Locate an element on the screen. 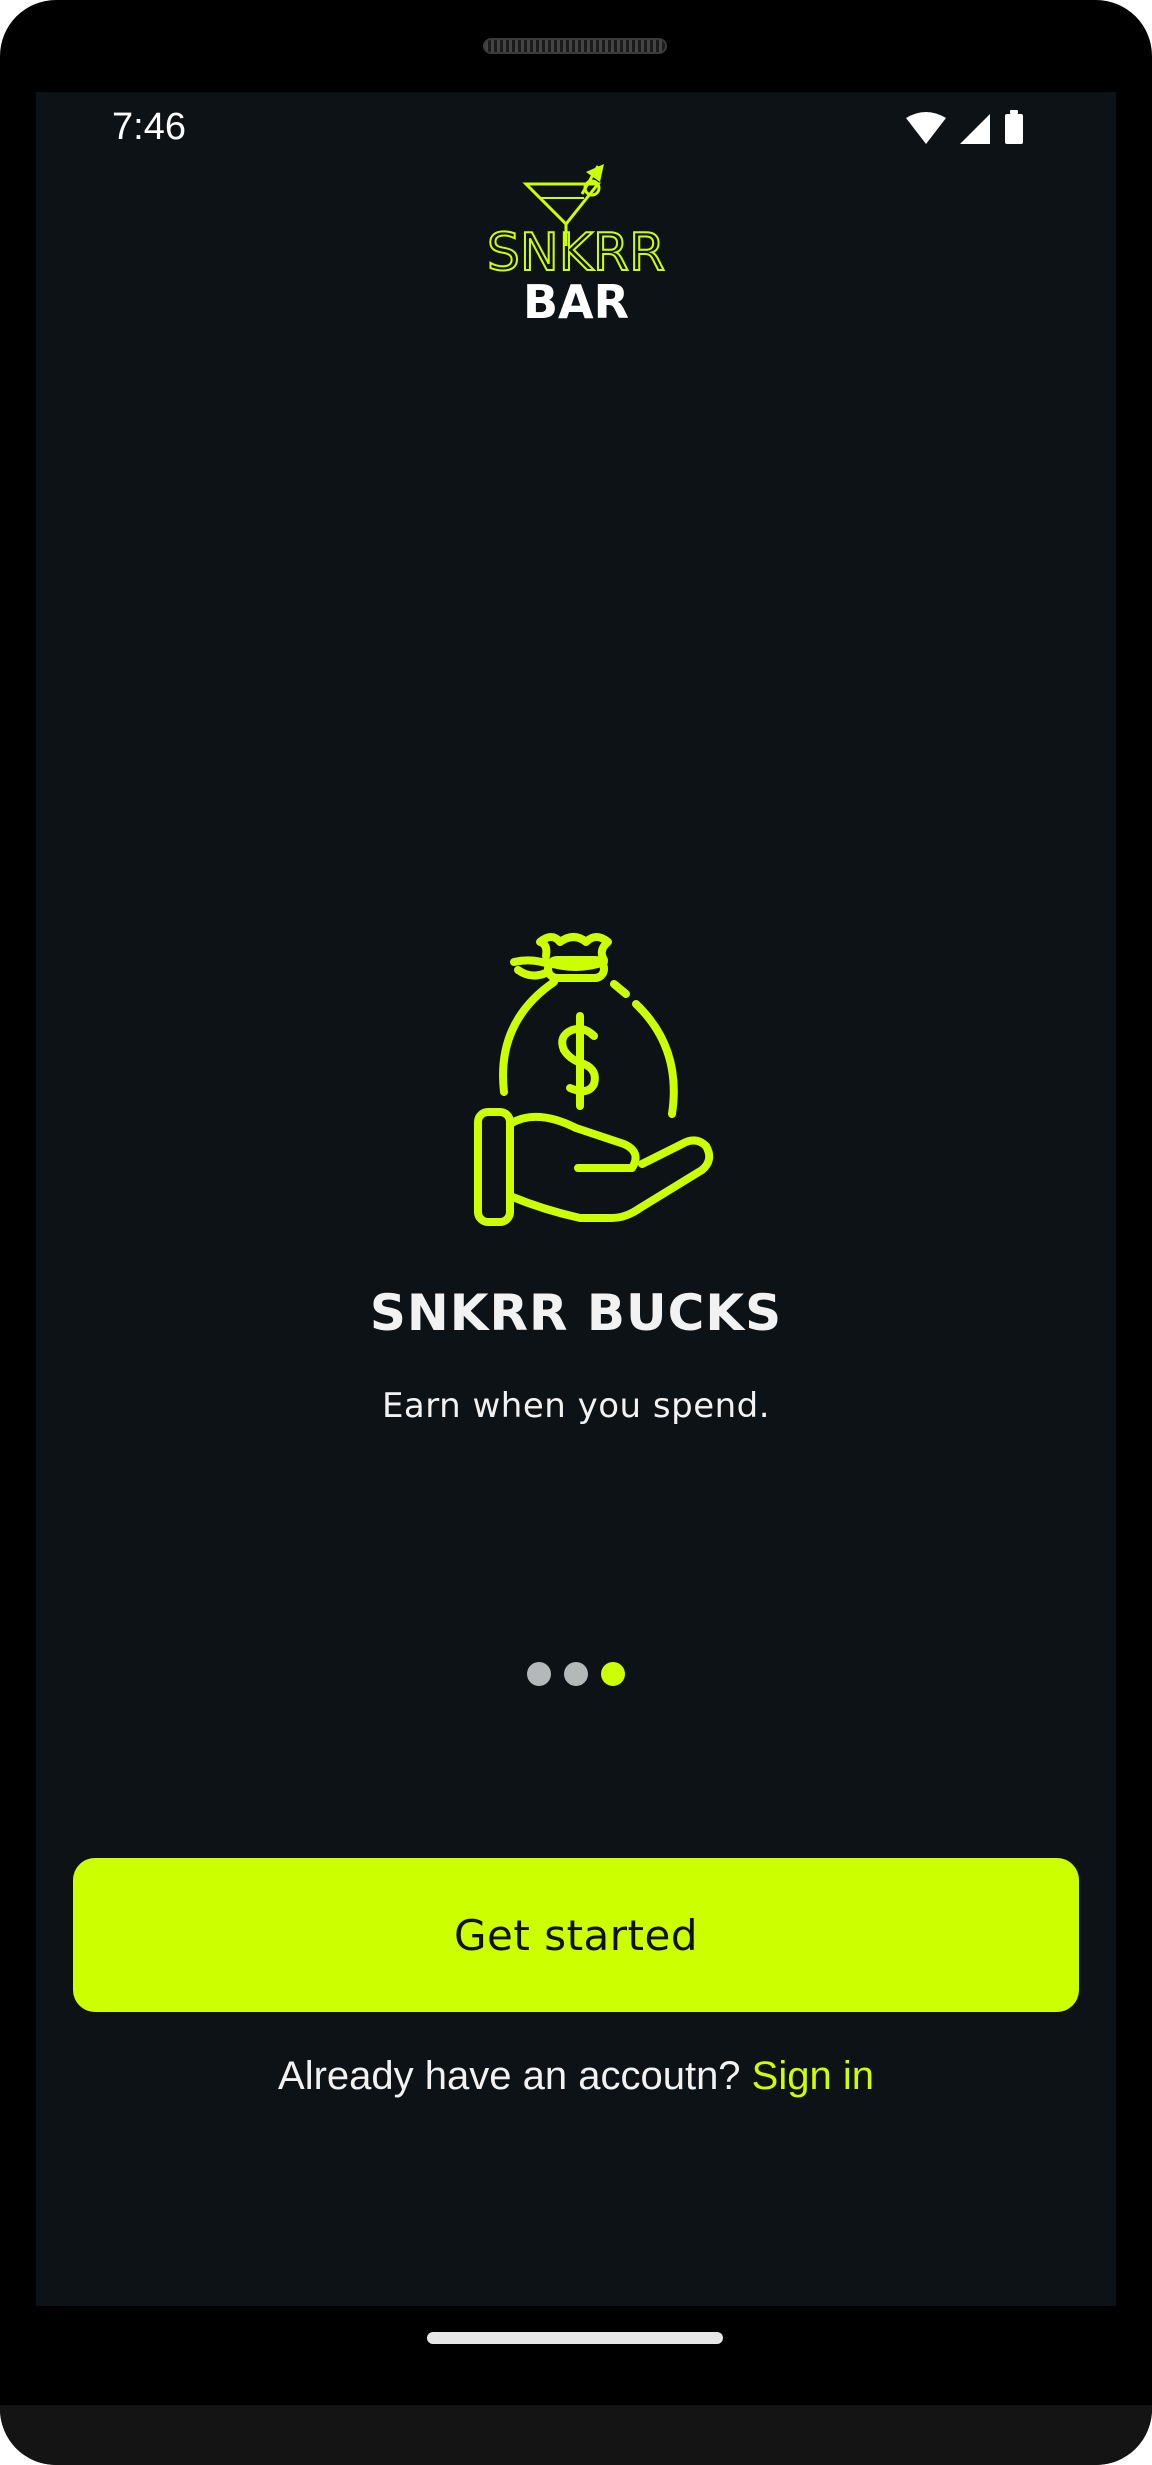  get-started-button: Get started is located at coordinates (576, 1935).